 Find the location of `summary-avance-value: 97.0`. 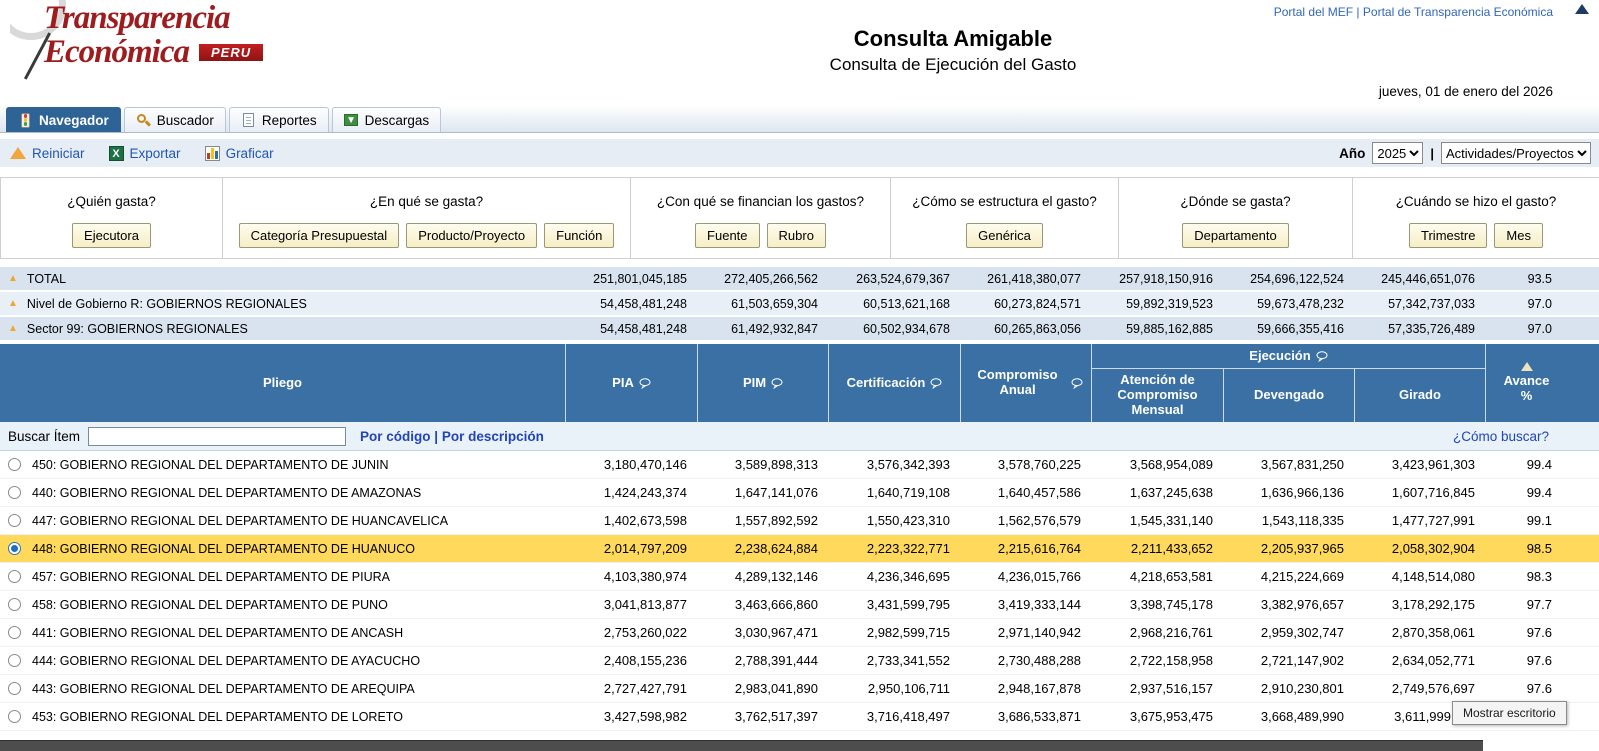

summary-avance-value: 97.0 is located at coordinates (1539, 303).